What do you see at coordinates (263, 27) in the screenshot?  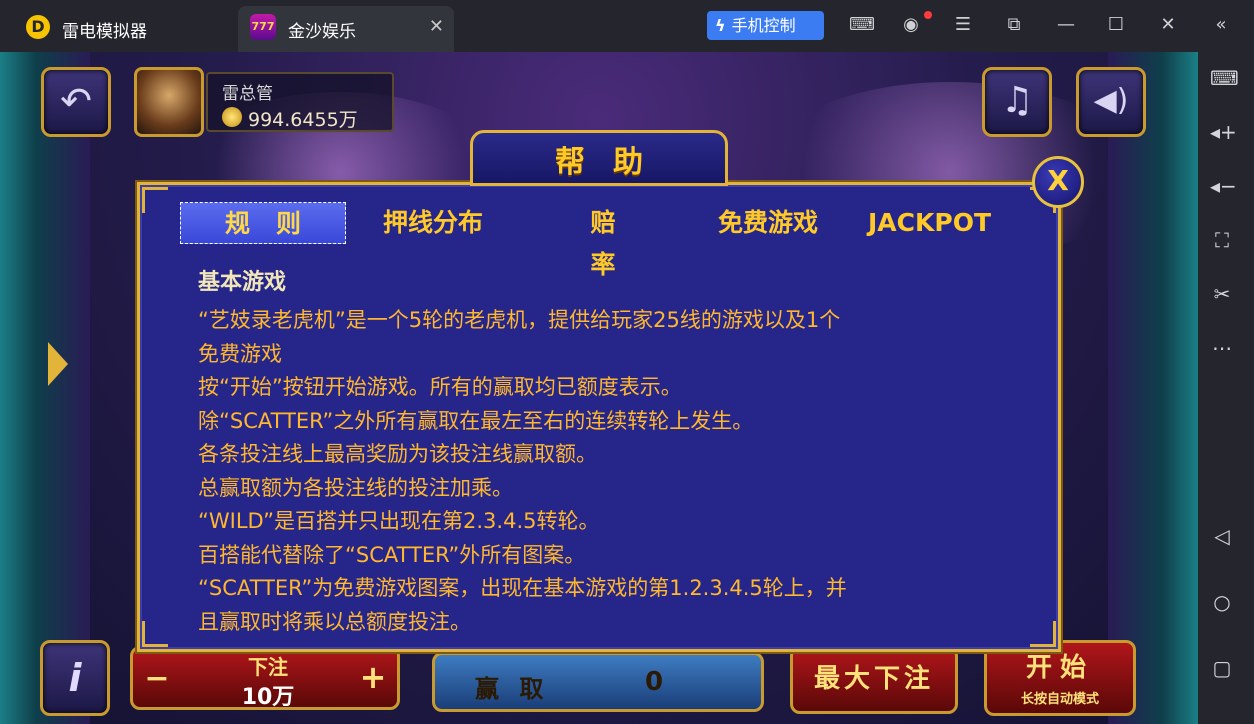 I see `game-app-icon: 777` at bounding box center [263, 27].